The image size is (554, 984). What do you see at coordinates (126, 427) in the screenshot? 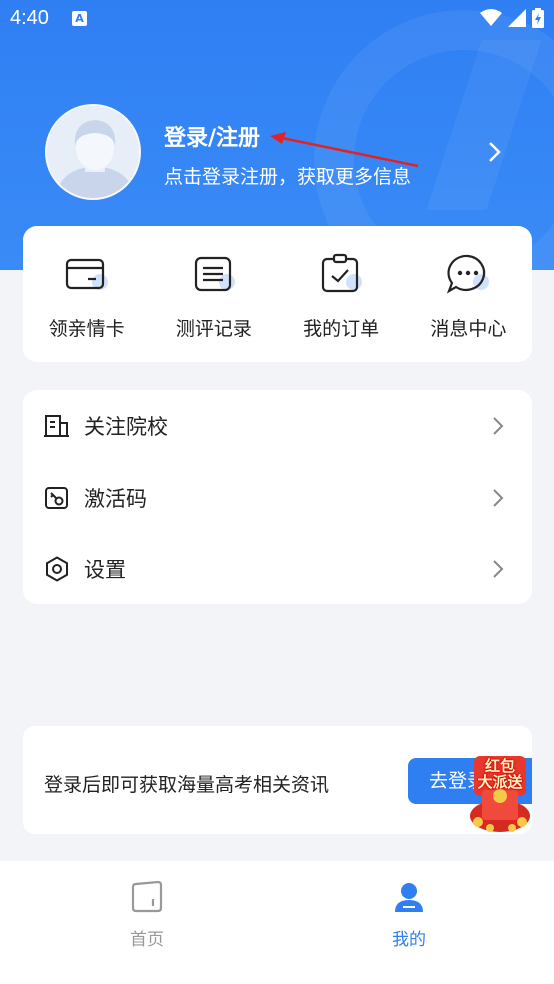
I see `menu-item-label: 关注院校` at bounding box center [126, 427].